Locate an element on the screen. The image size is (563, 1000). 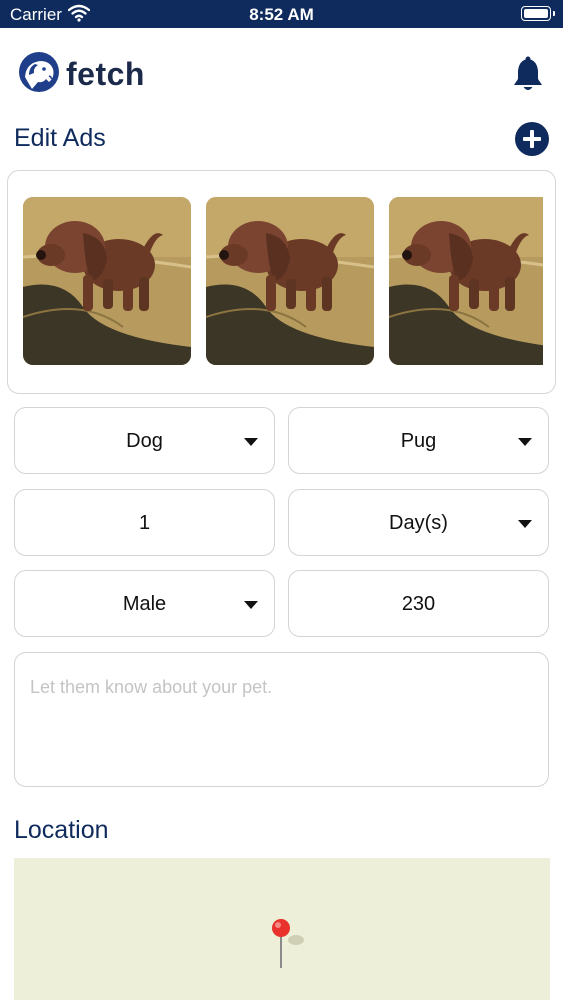
gender-value: Male is located at coordinates (144, 604).